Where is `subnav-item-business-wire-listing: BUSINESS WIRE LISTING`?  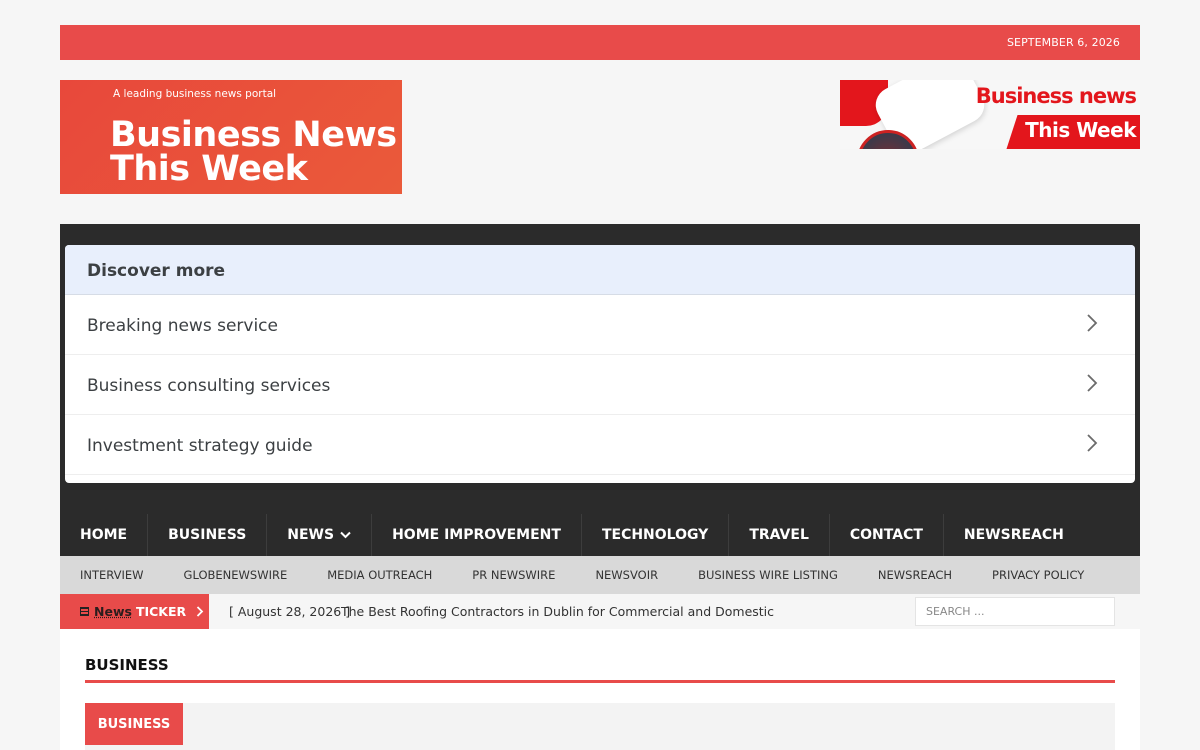 subnav-item-business-wire-listing: BUSINESS WIRE LISTING is located at coordinates (768, 575).